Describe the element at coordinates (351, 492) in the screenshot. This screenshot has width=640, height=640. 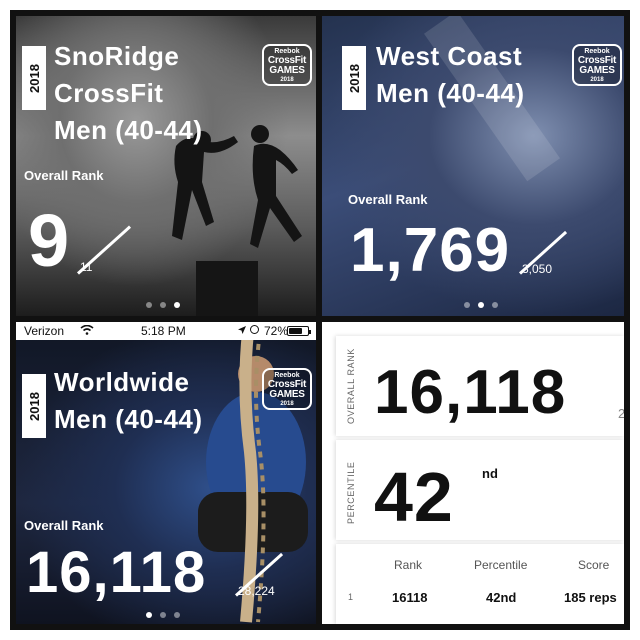
I see `percentile-caption: PERCENTILE` at that location.